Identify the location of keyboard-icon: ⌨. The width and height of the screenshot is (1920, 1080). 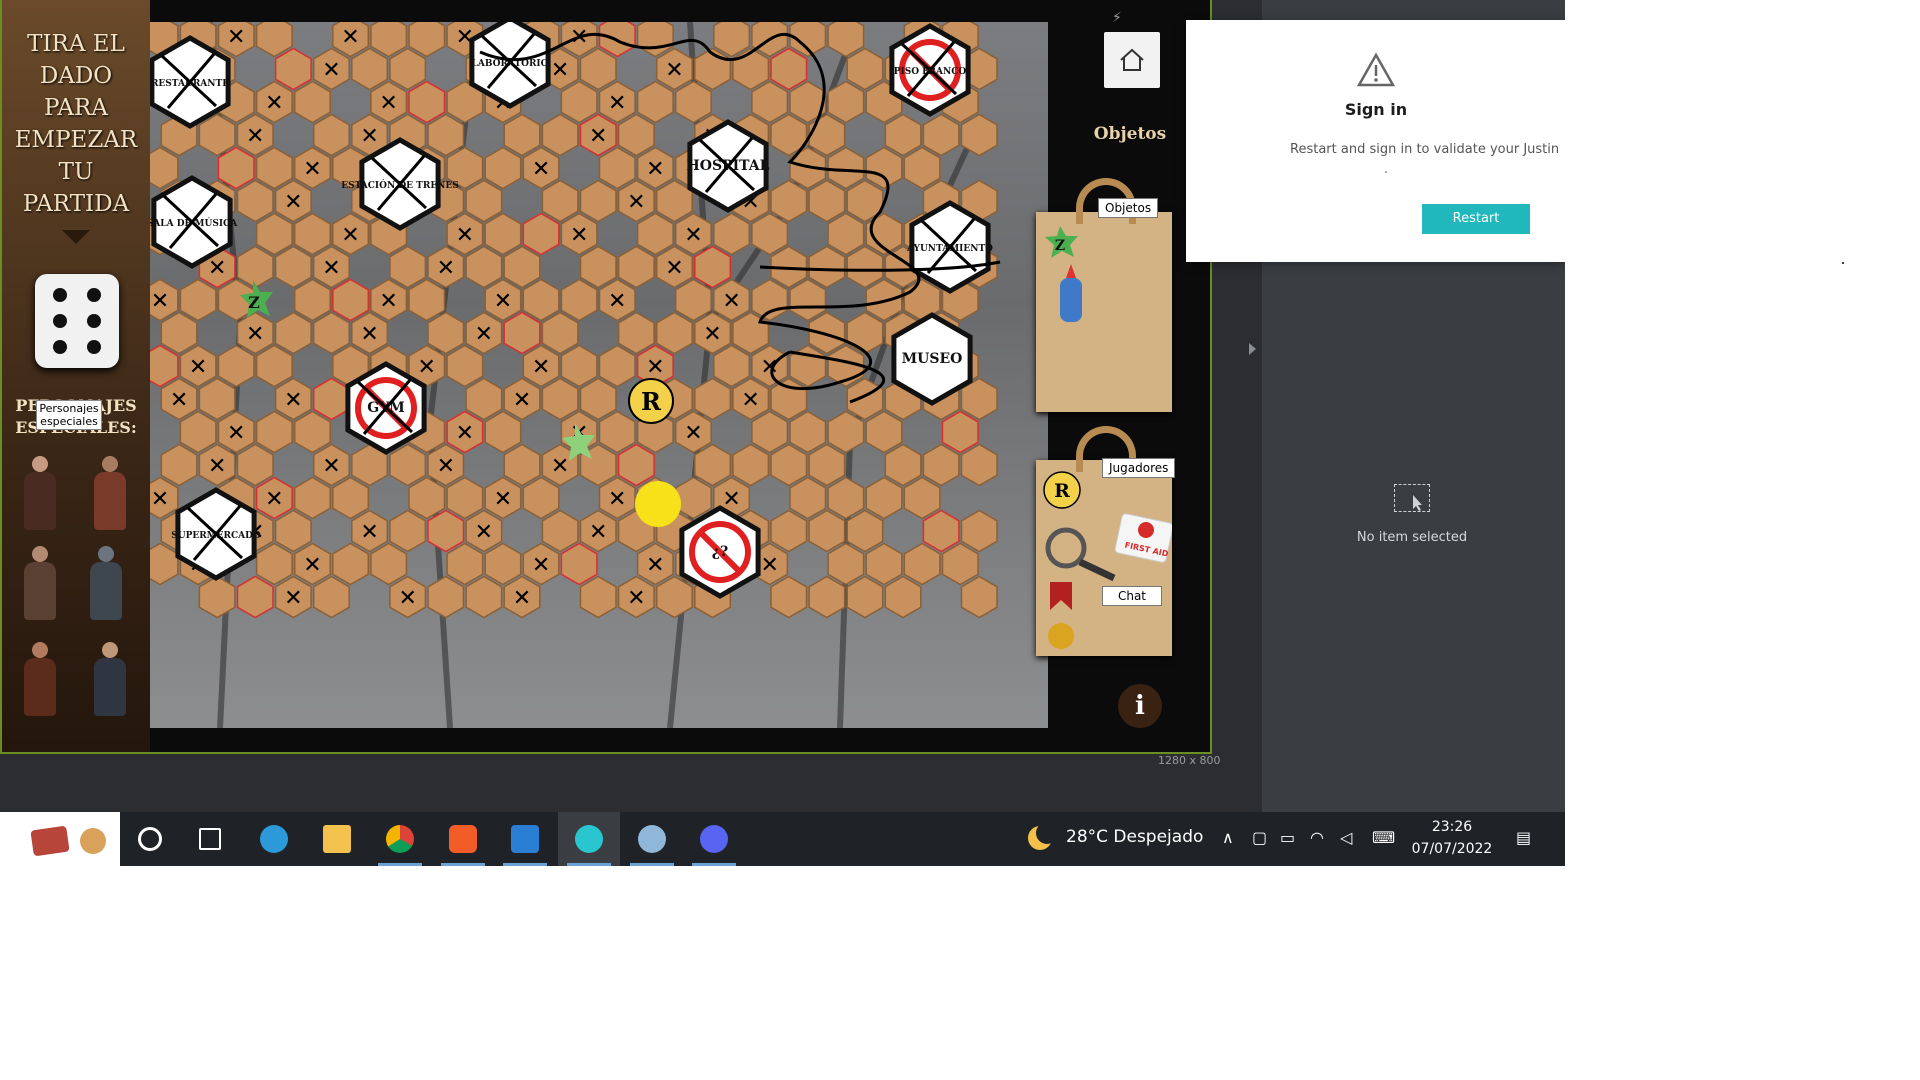
(1383, 837).